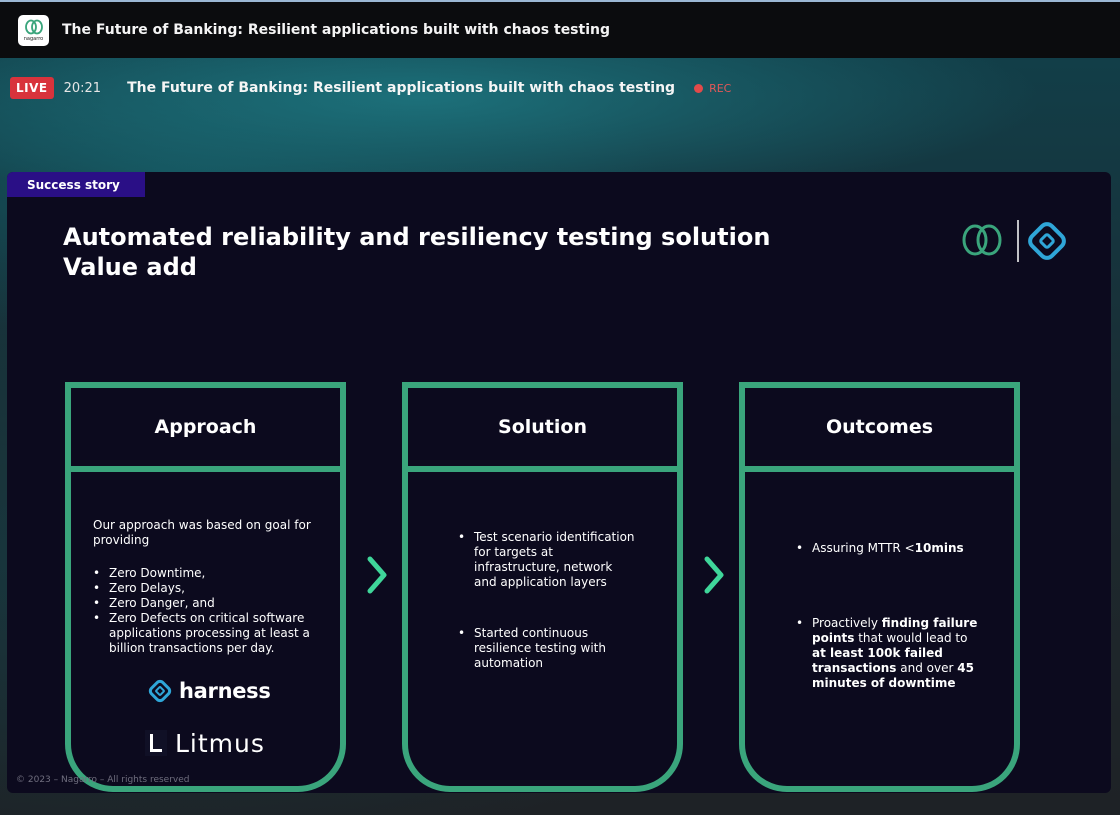  I want to click on live-badge: LIVE, so click(32, 88).